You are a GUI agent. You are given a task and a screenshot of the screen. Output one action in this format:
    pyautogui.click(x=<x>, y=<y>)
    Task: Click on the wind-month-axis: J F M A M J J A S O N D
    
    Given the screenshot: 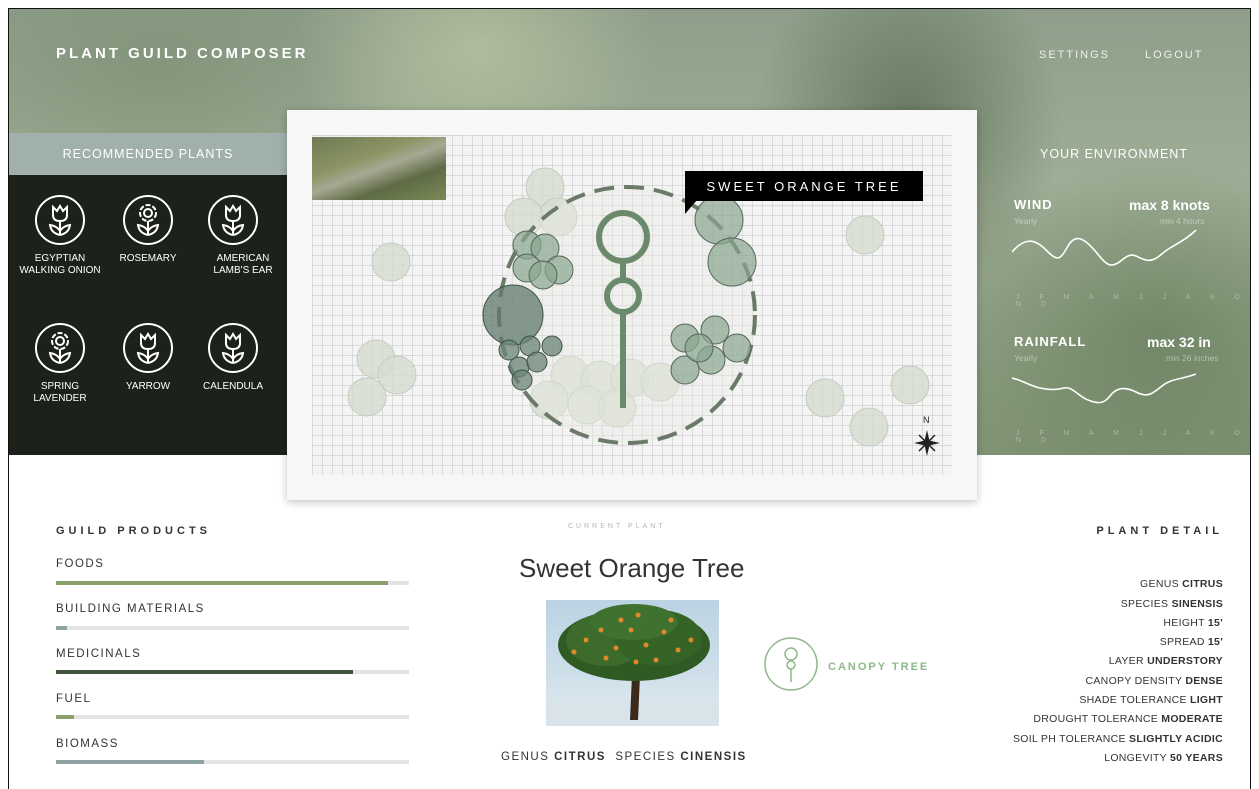 What is the action you would take?
    pyautogui.click(x=1132, y=301)
    